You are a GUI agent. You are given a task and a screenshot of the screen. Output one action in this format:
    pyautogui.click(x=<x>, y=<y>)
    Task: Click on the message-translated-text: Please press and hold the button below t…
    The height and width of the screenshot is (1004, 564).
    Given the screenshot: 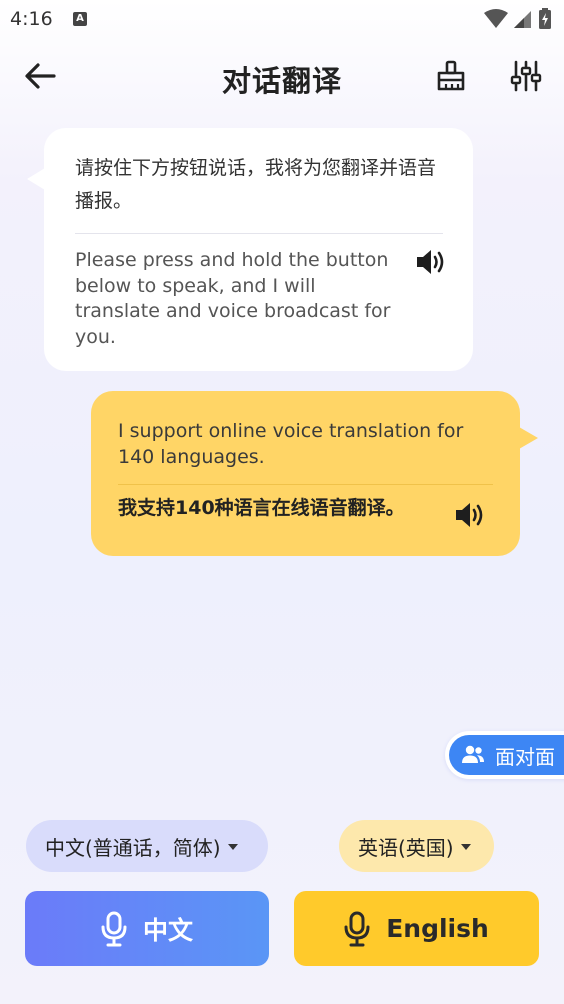 What is the action you would take?
    pyautogui.click(x=233, y=298)
    